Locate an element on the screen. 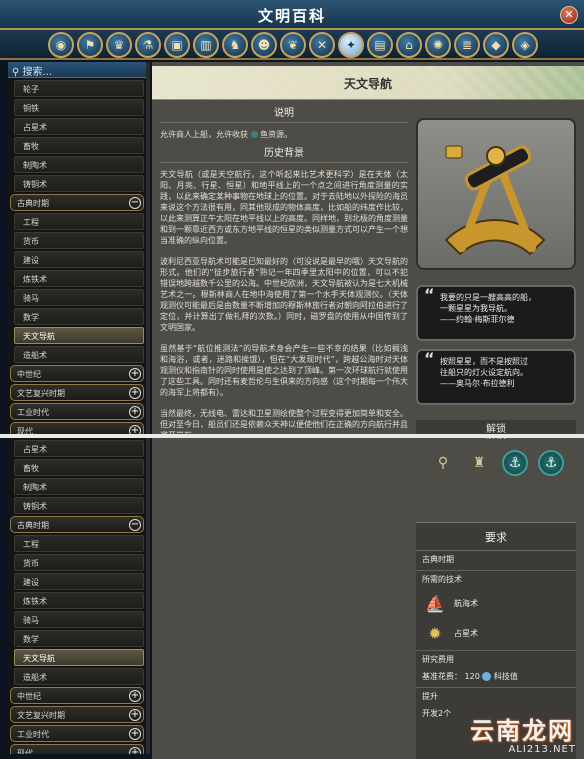 This screenshot has height=759, width=584. trophy-icon: ♛ is located at coordinates (119, 45).